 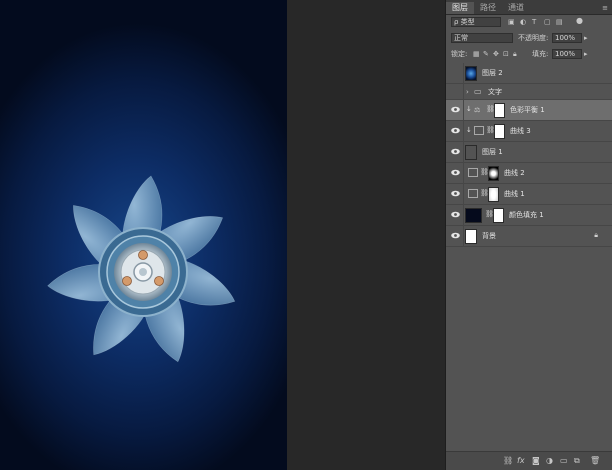 What do you see at coordinates (508, 461) in the screenshot?
I see `link-icon: ⛓` at bounding box center [508, 461].